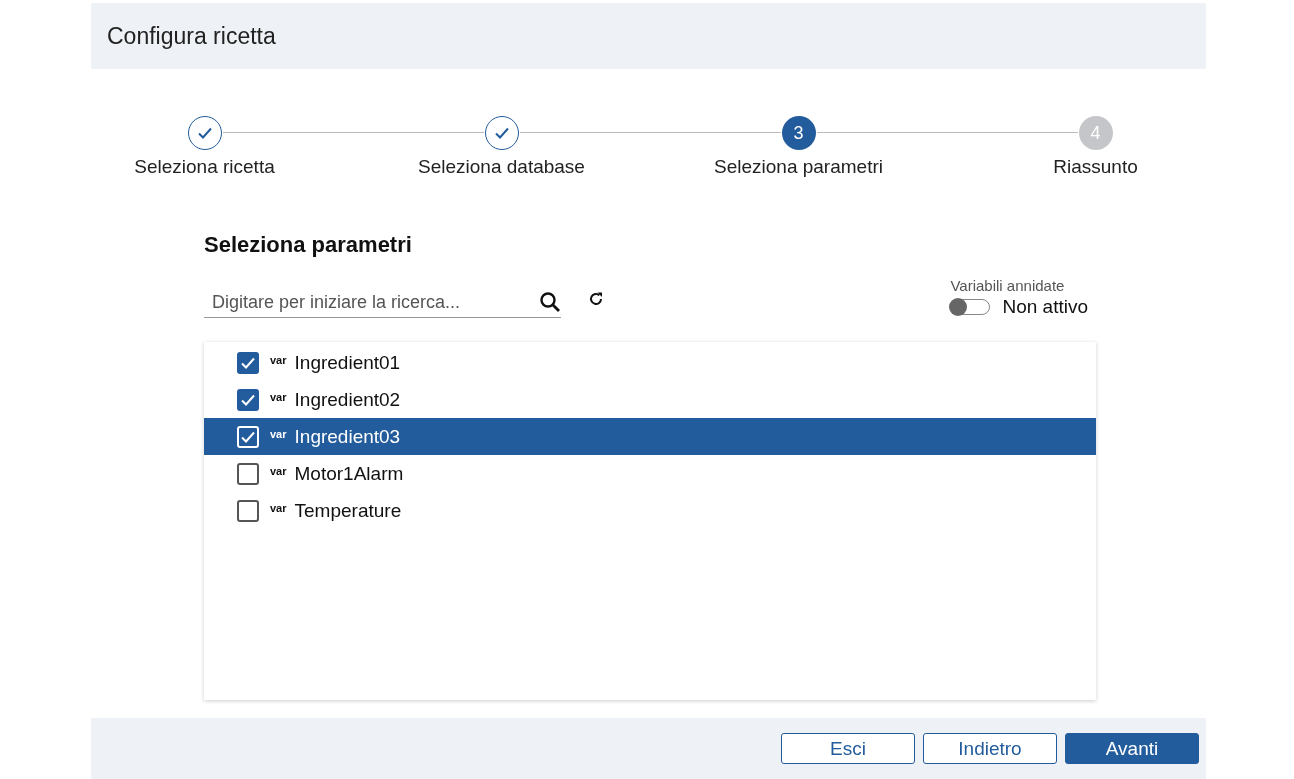  What do you see at coordinates (347, 436) in the screenshot?
I see `parameter-name: Ingredient03` at bounding box center [347, 436].